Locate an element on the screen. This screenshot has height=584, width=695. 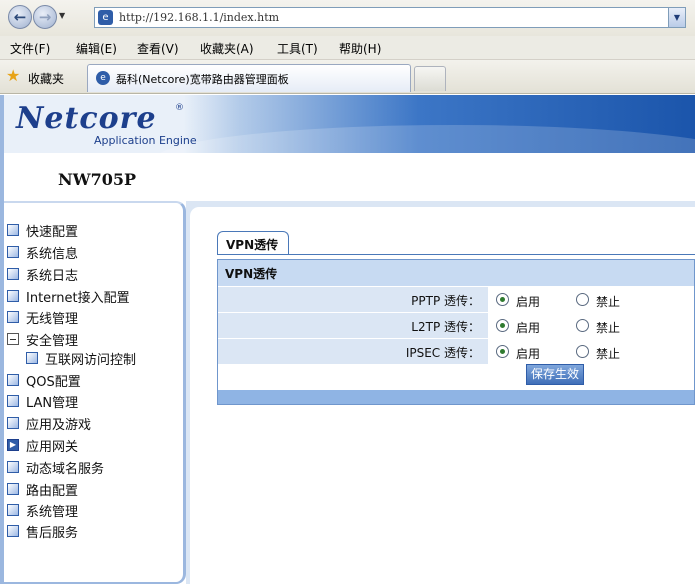
browser-toolbar: ← → ▼ e http://192.168.1.1/index.htm ▼ is located at coordinates (347, 18).